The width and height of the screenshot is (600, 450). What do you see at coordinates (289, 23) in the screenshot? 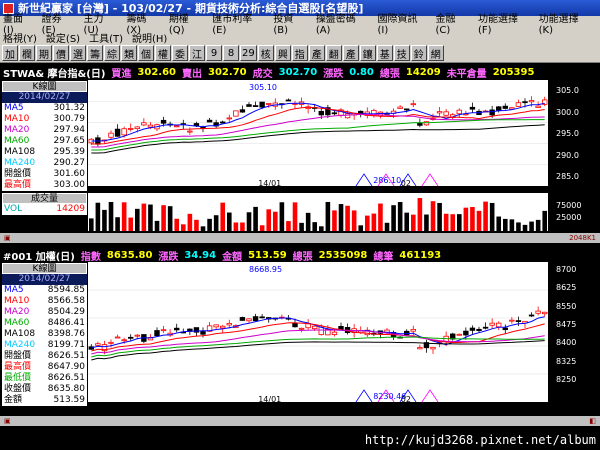
I see `menu-item-6: 投資(B)` at bounding box center [289, 23].